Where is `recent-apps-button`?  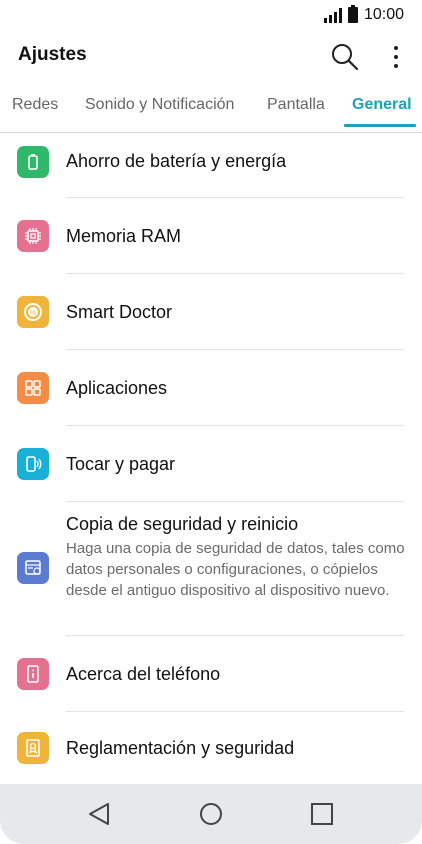
recent-apps-button is located at coordinates (322, 814).